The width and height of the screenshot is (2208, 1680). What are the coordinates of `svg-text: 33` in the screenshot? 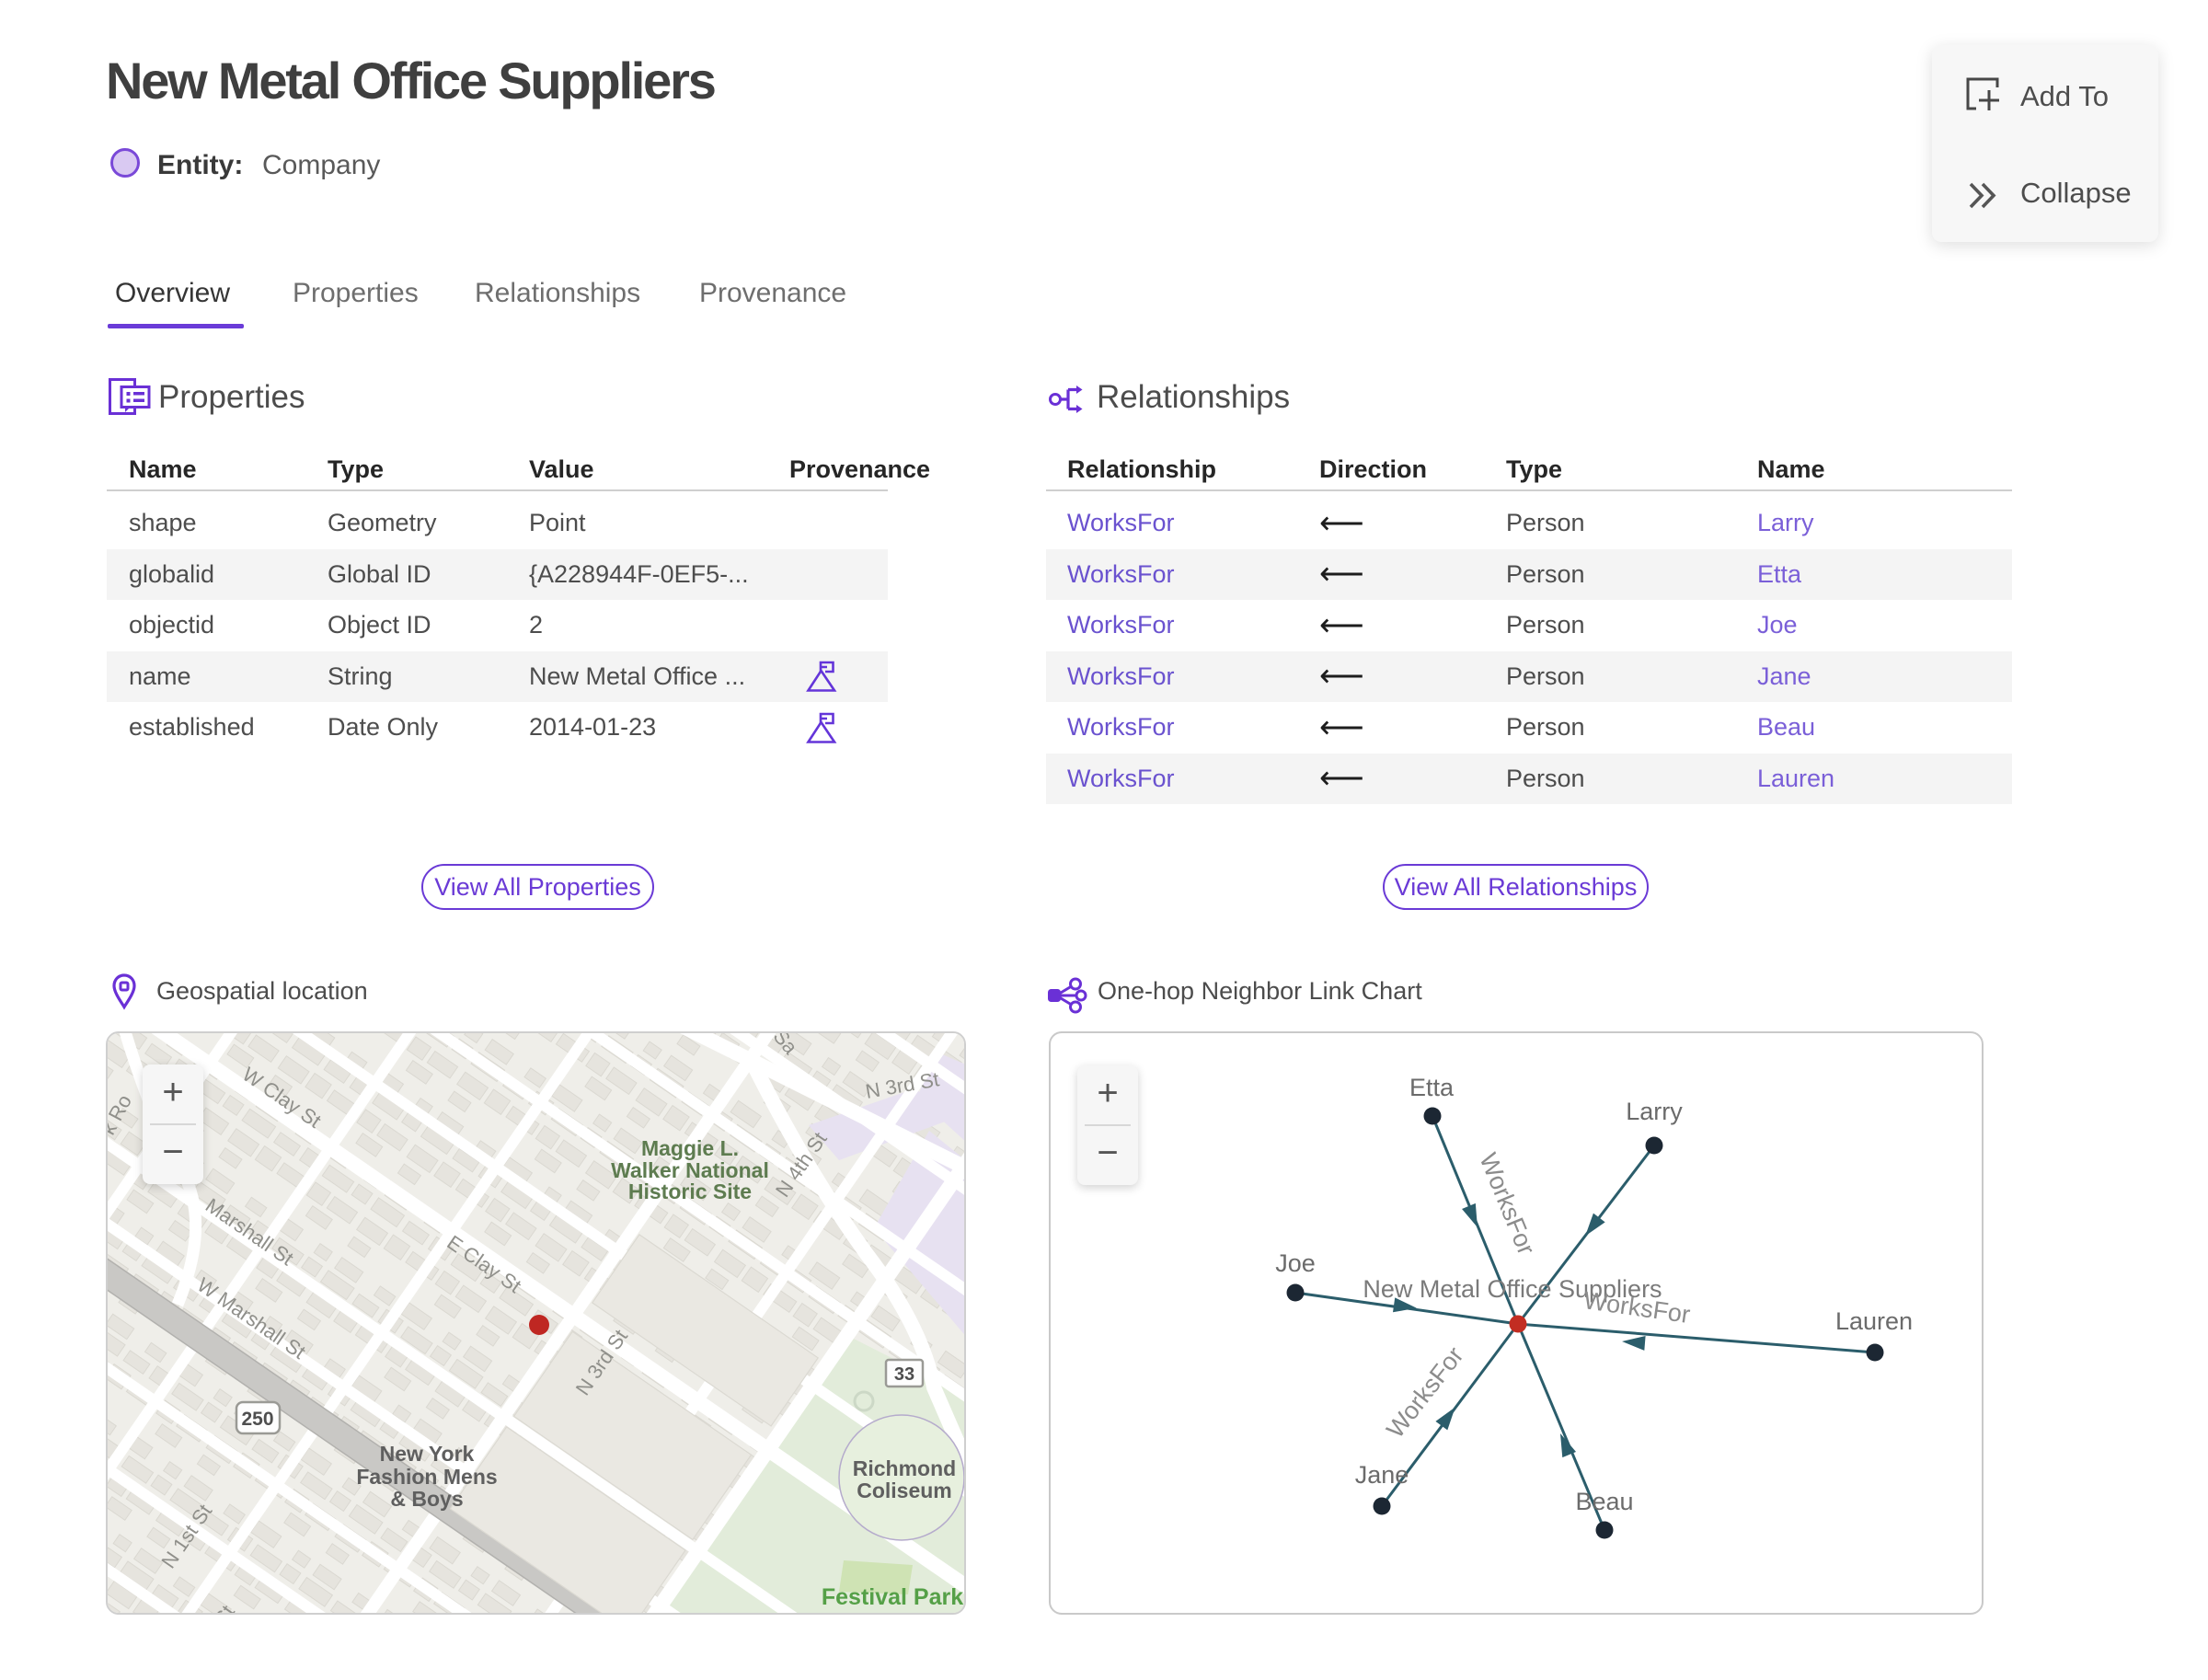 It's located at (904, 1374).